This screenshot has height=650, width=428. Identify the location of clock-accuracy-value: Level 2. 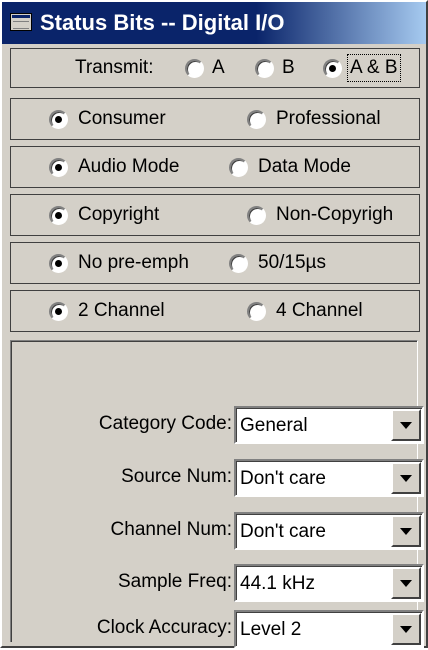
(271, 629).